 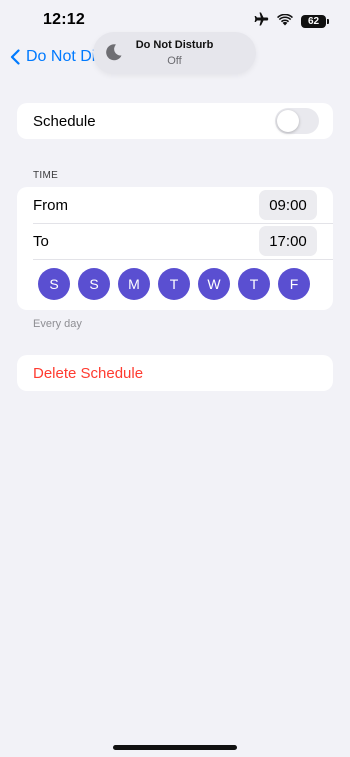 I want to click on time-card: From 09:00 To 17:00 S S M T W T F, so click(x=175, y=248).